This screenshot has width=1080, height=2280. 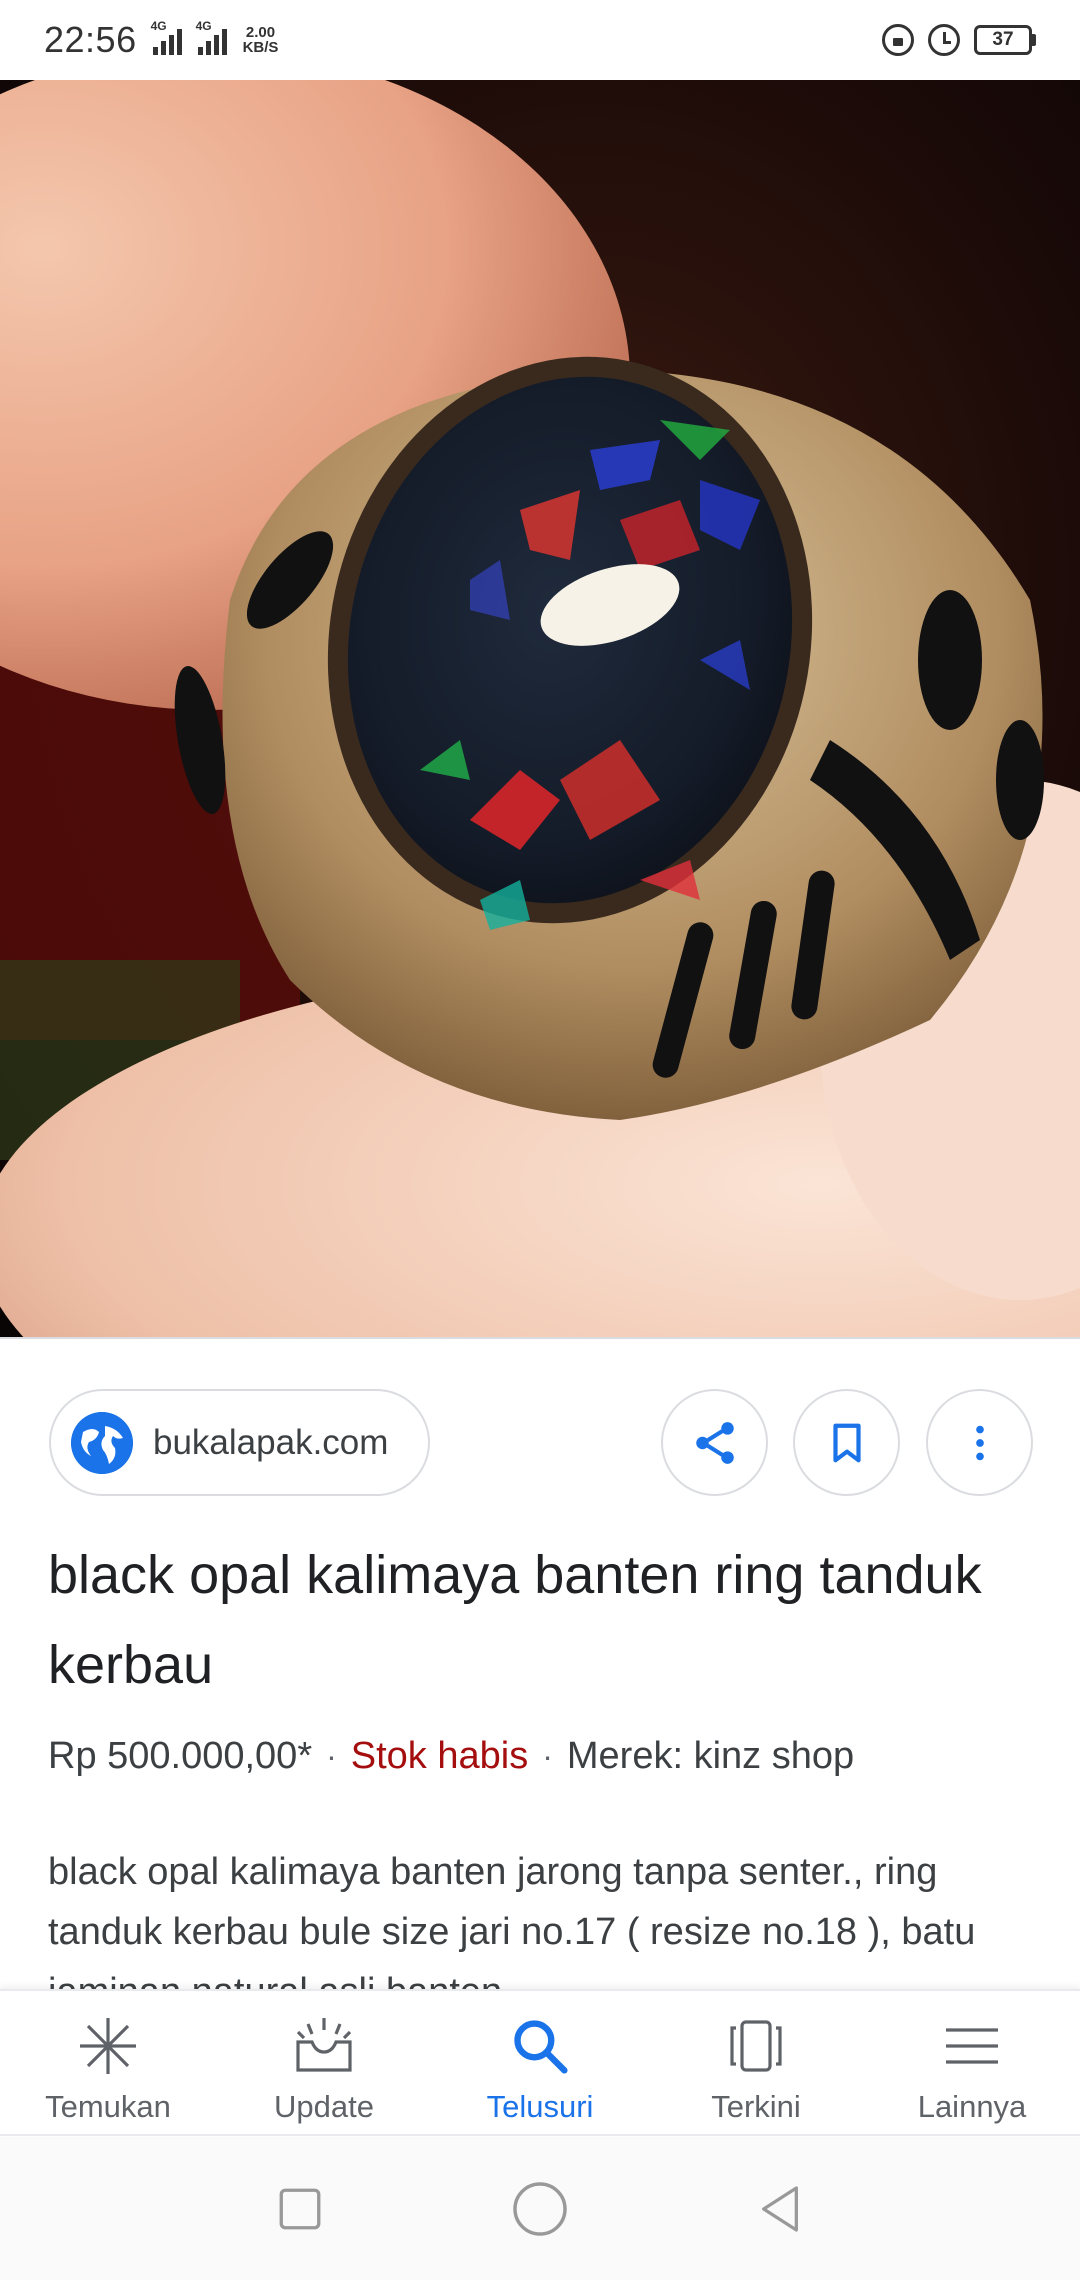 I want to click on back-triangle-icon, so click(x=780, y=2208).